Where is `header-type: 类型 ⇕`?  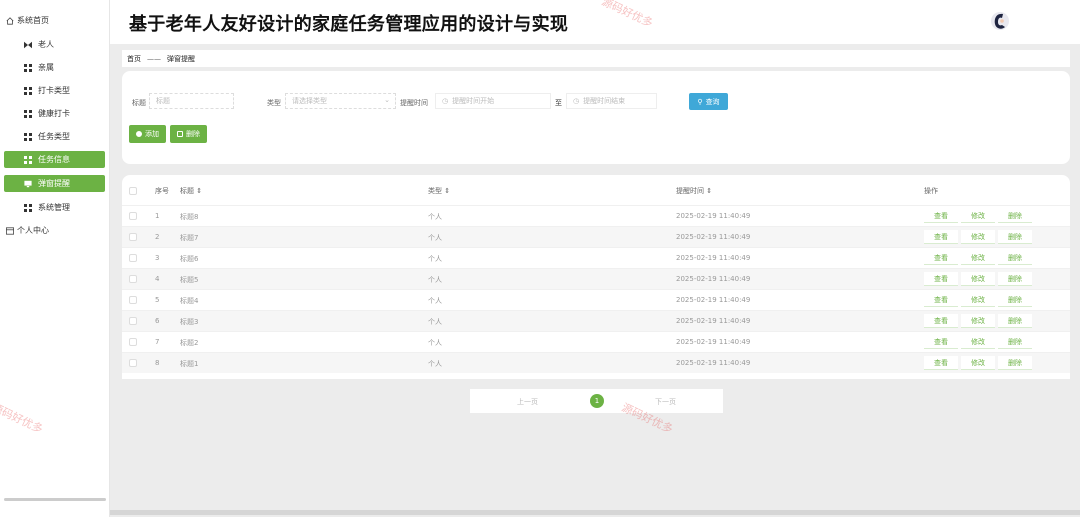
header-type: 类型 ⇕ is located at coordinates (439, 191).